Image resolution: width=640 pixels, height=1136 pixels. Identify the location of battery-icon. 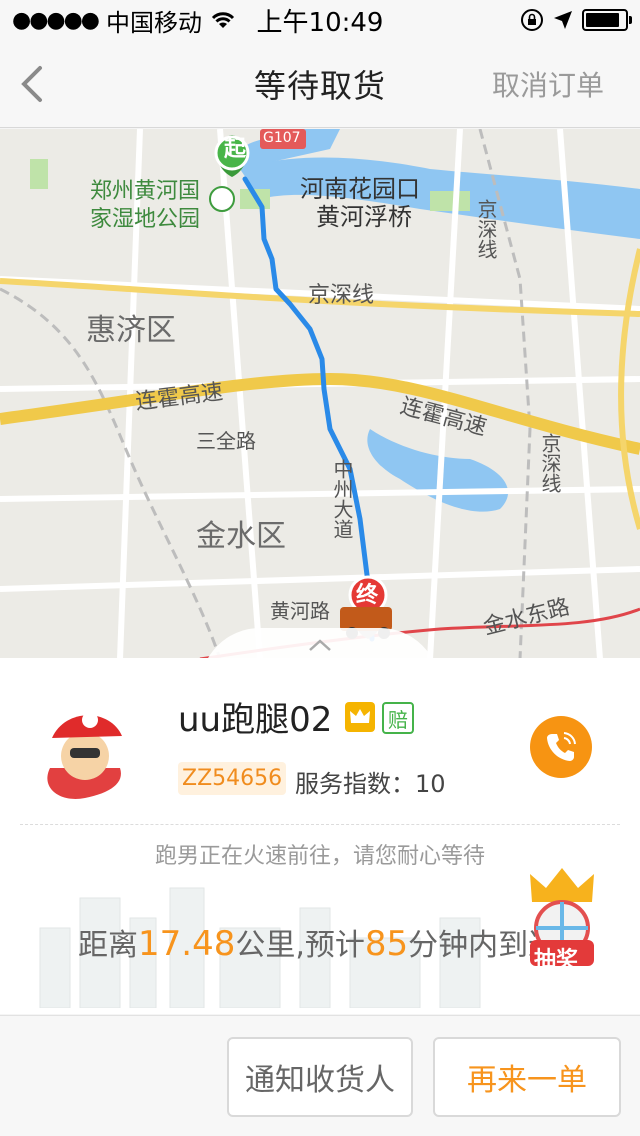
(607, 20).